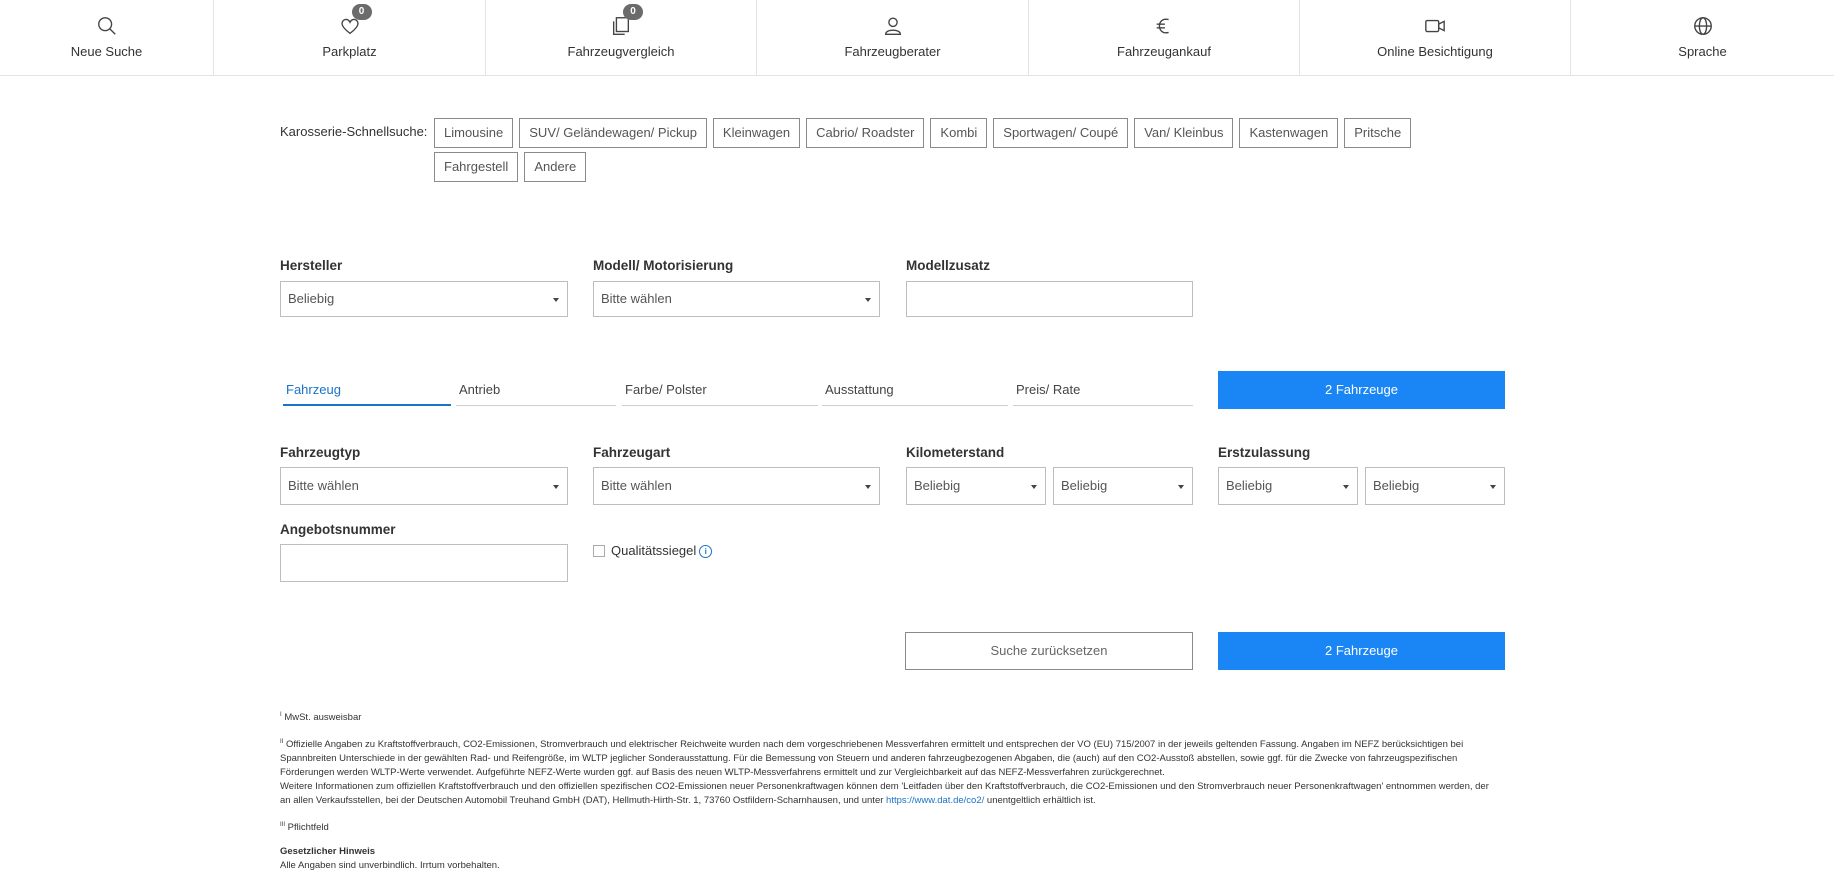 This screenshot has height=884, width=1834. What do you see at coordinates (1435, 51) in the screenshot?
I see `nav-label: Online Besichtigung` at bounding box center [1435, 51].